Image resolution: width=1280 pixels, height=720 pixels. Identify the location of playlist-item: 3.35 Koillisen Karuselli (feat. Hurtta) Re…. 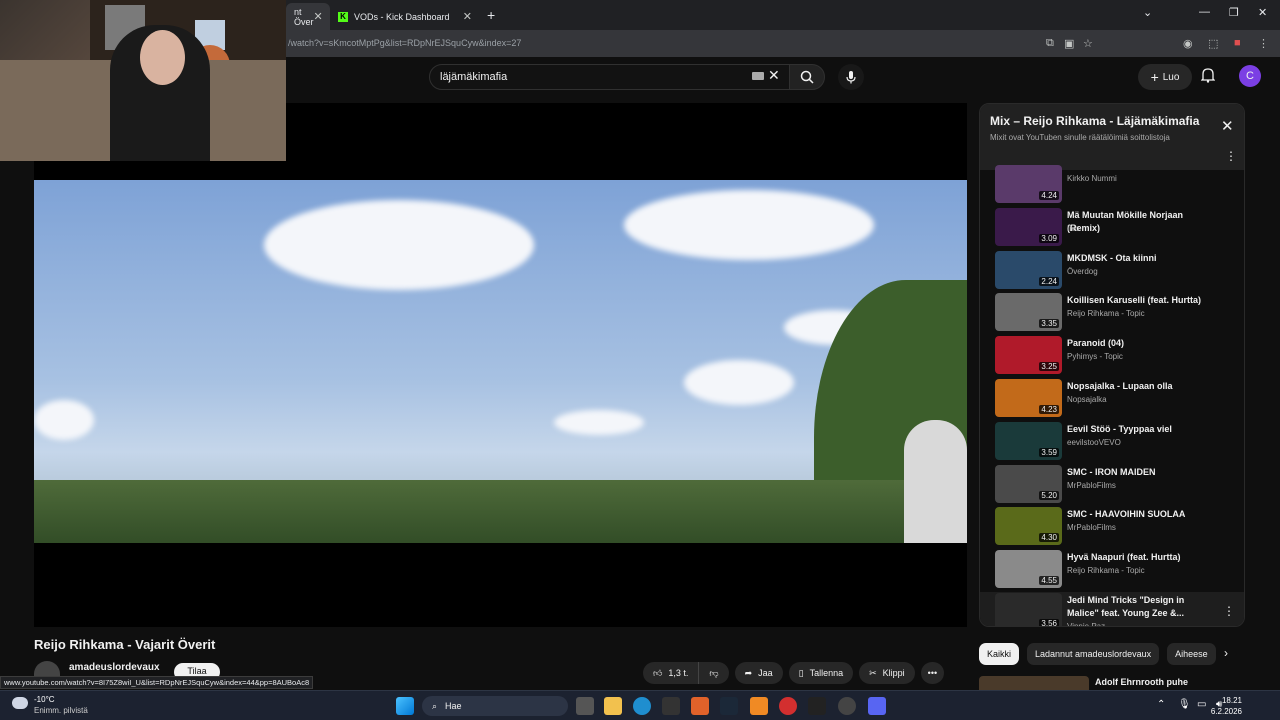
(1112, 313).